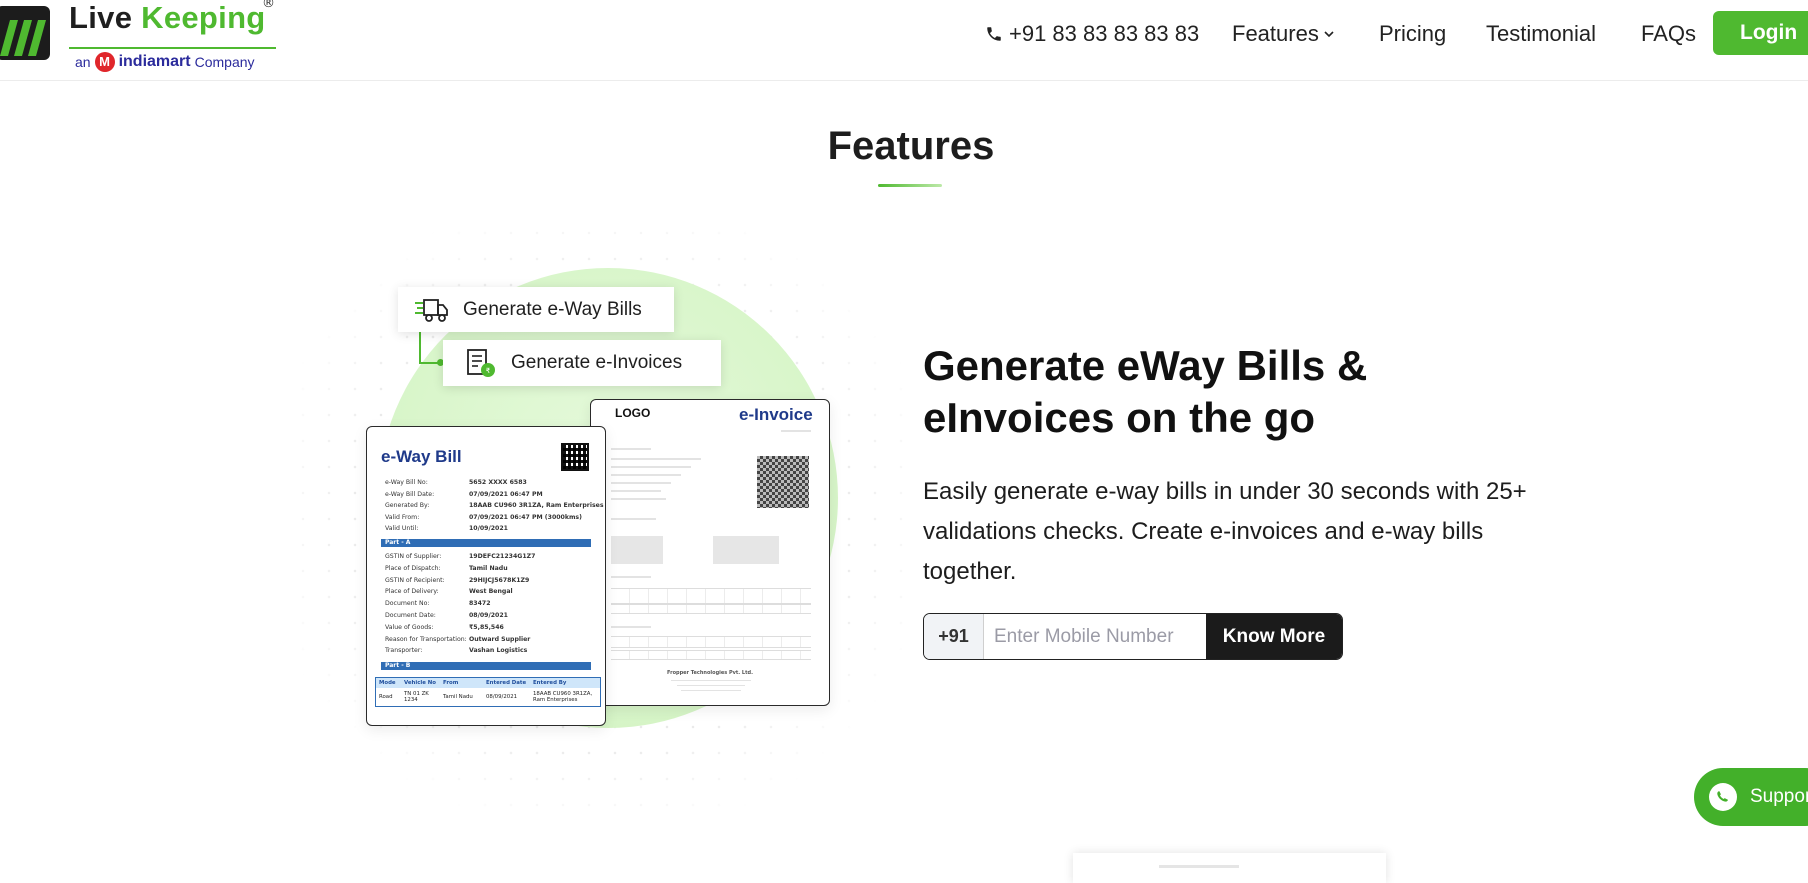 The width and height of the screenshot is (1808, 883). What do you see at coordinates (431, 310) in the screenshot?
I see `delivery-truck-icon` at bounding box center [431, 310].